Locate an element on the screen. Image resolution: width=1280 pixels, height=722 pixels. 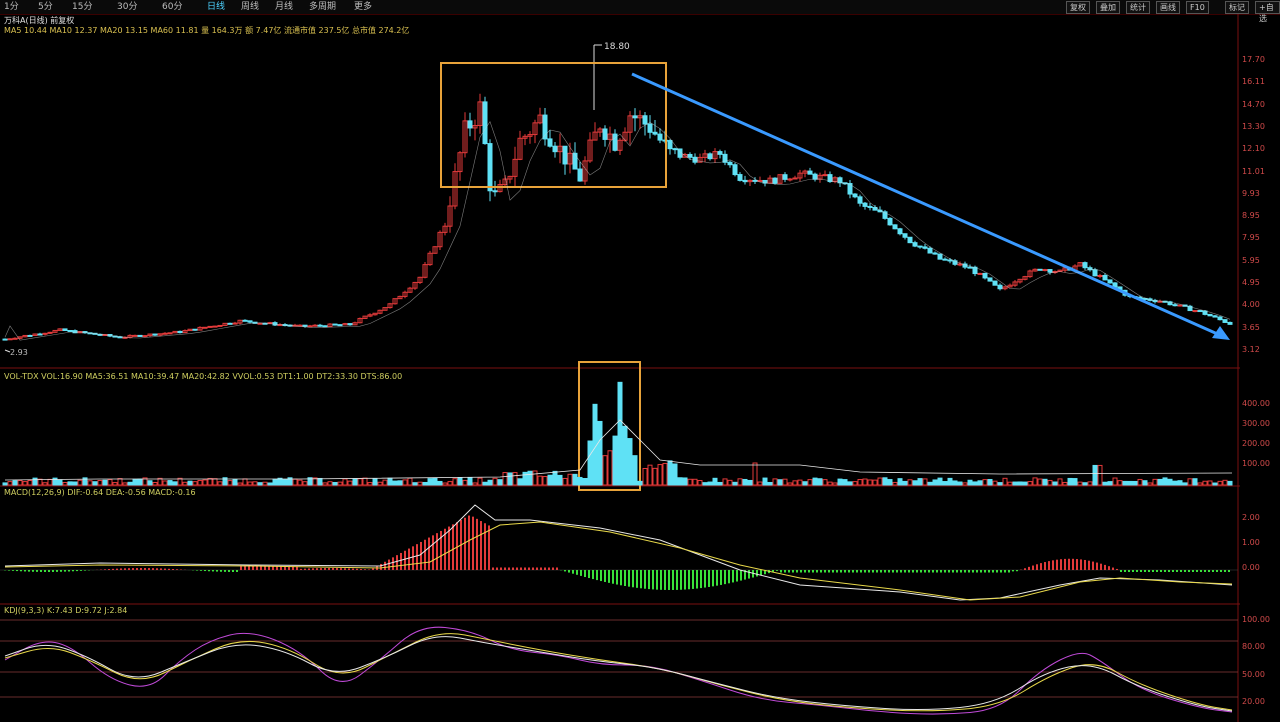
price-axis-label: 4.95 is located at coordinates (1251, 283).